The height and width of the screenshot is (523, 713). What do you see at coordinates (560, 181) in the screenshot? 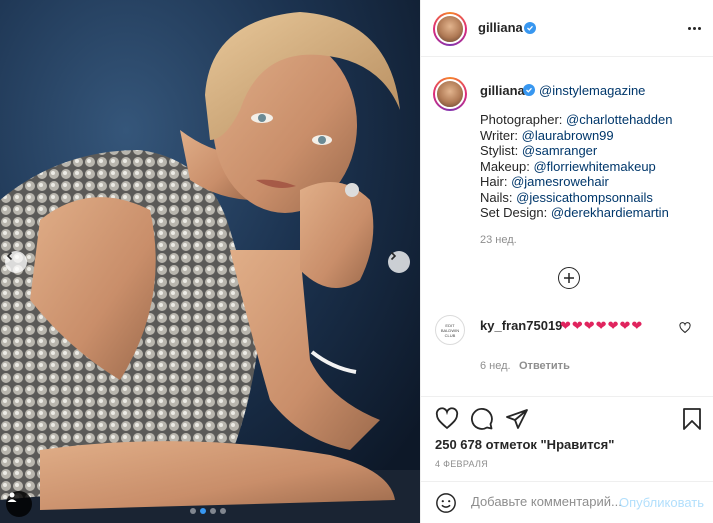
I see `credit-handle-link: @jamesrowehair` at bounding box center [560, 181].